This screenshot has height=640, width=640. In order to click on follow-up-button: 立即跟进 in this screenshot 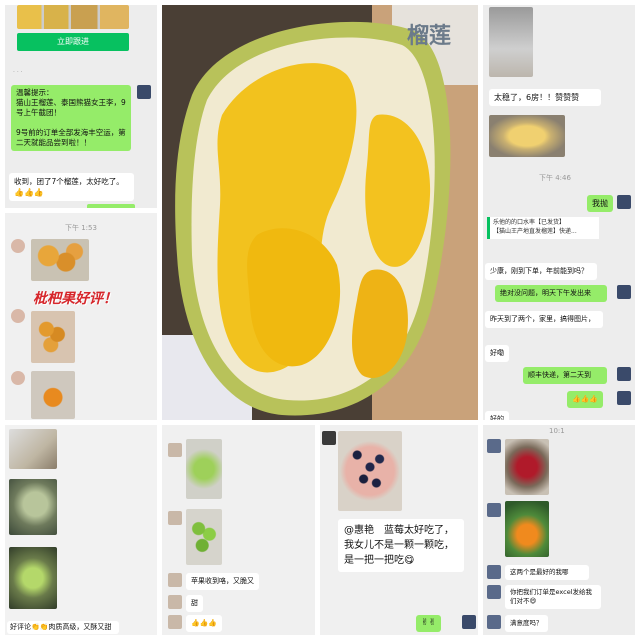, I will do `click(73, 42)`.